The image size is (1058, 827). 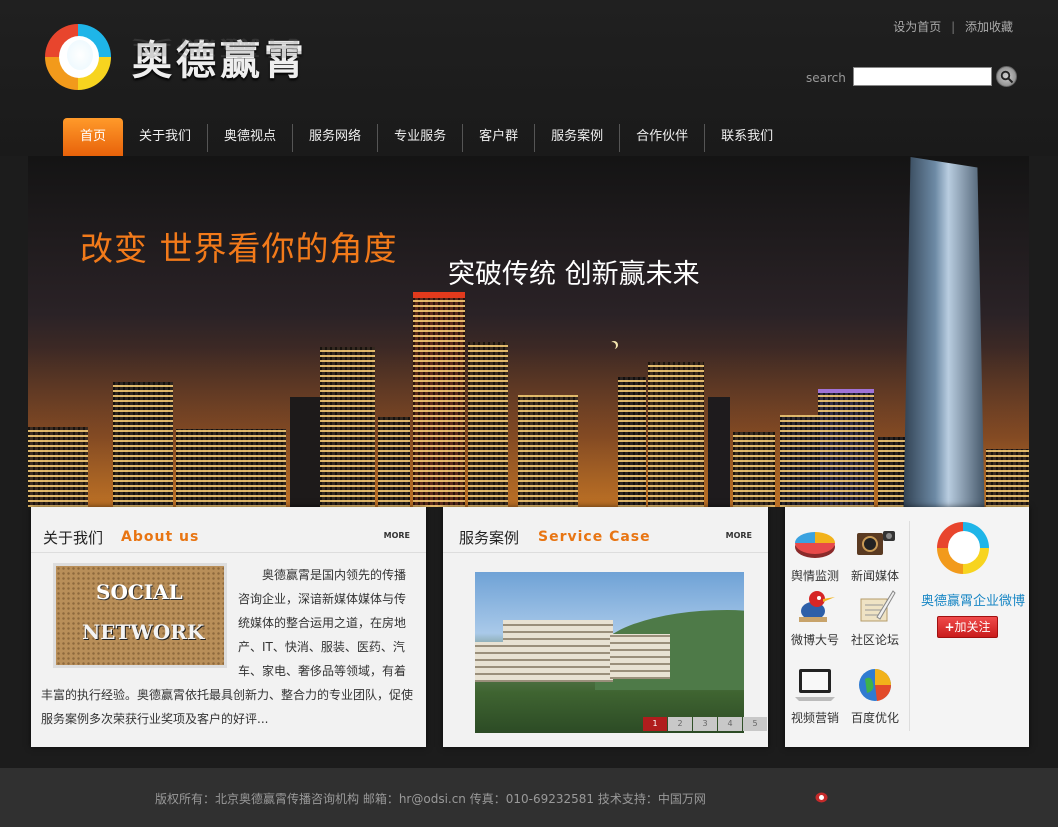 I want to click on pager-dot: 2, so click(x=680, y=724).